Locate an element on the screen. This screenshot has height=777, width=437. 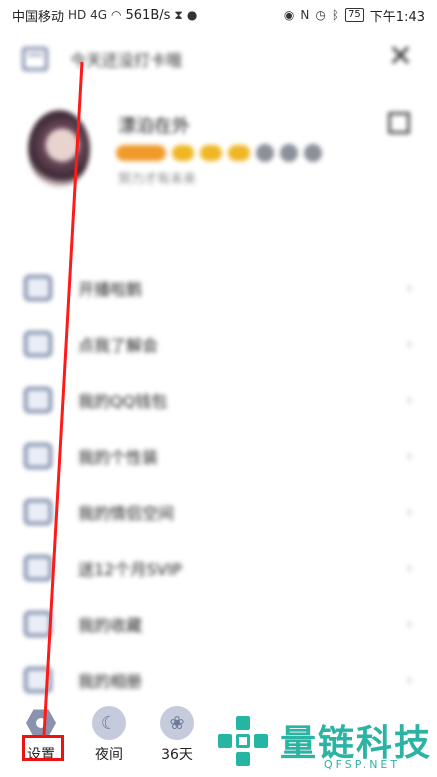
menu-item-label: 我的相册 is located at coordinates (110, 681).